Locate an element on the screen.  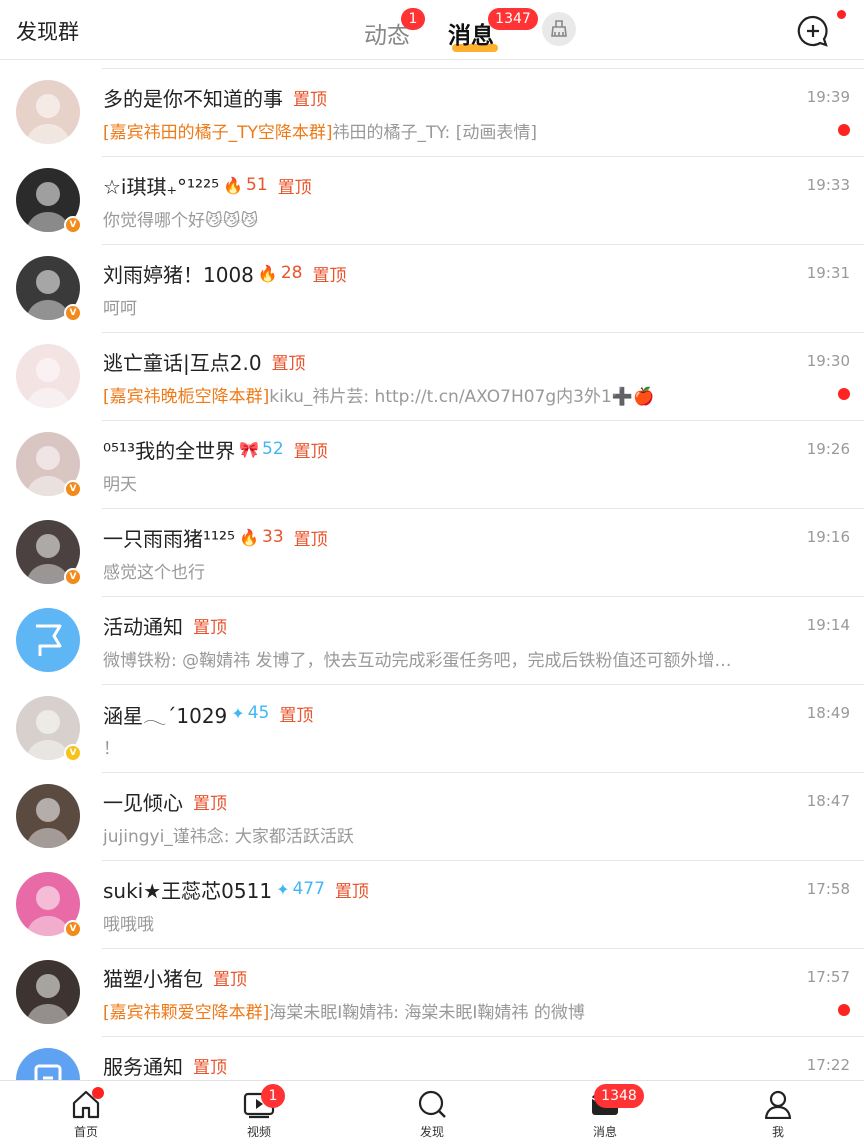
fans-level: 477 is located at coordinates (308, 889).